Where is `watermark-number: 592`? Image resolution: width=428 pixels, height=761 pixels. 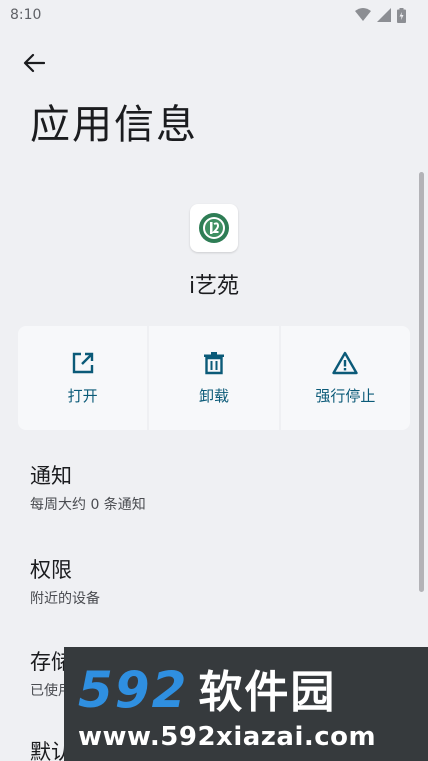
watermark-number: 592 is located at coordinates (133, 690).